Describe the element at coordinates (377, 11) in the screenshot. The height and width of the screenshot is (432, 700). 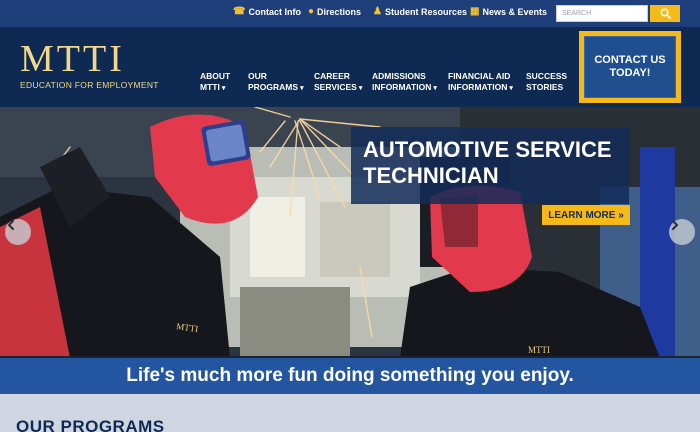
I see `user-icon: ♟` at that location.